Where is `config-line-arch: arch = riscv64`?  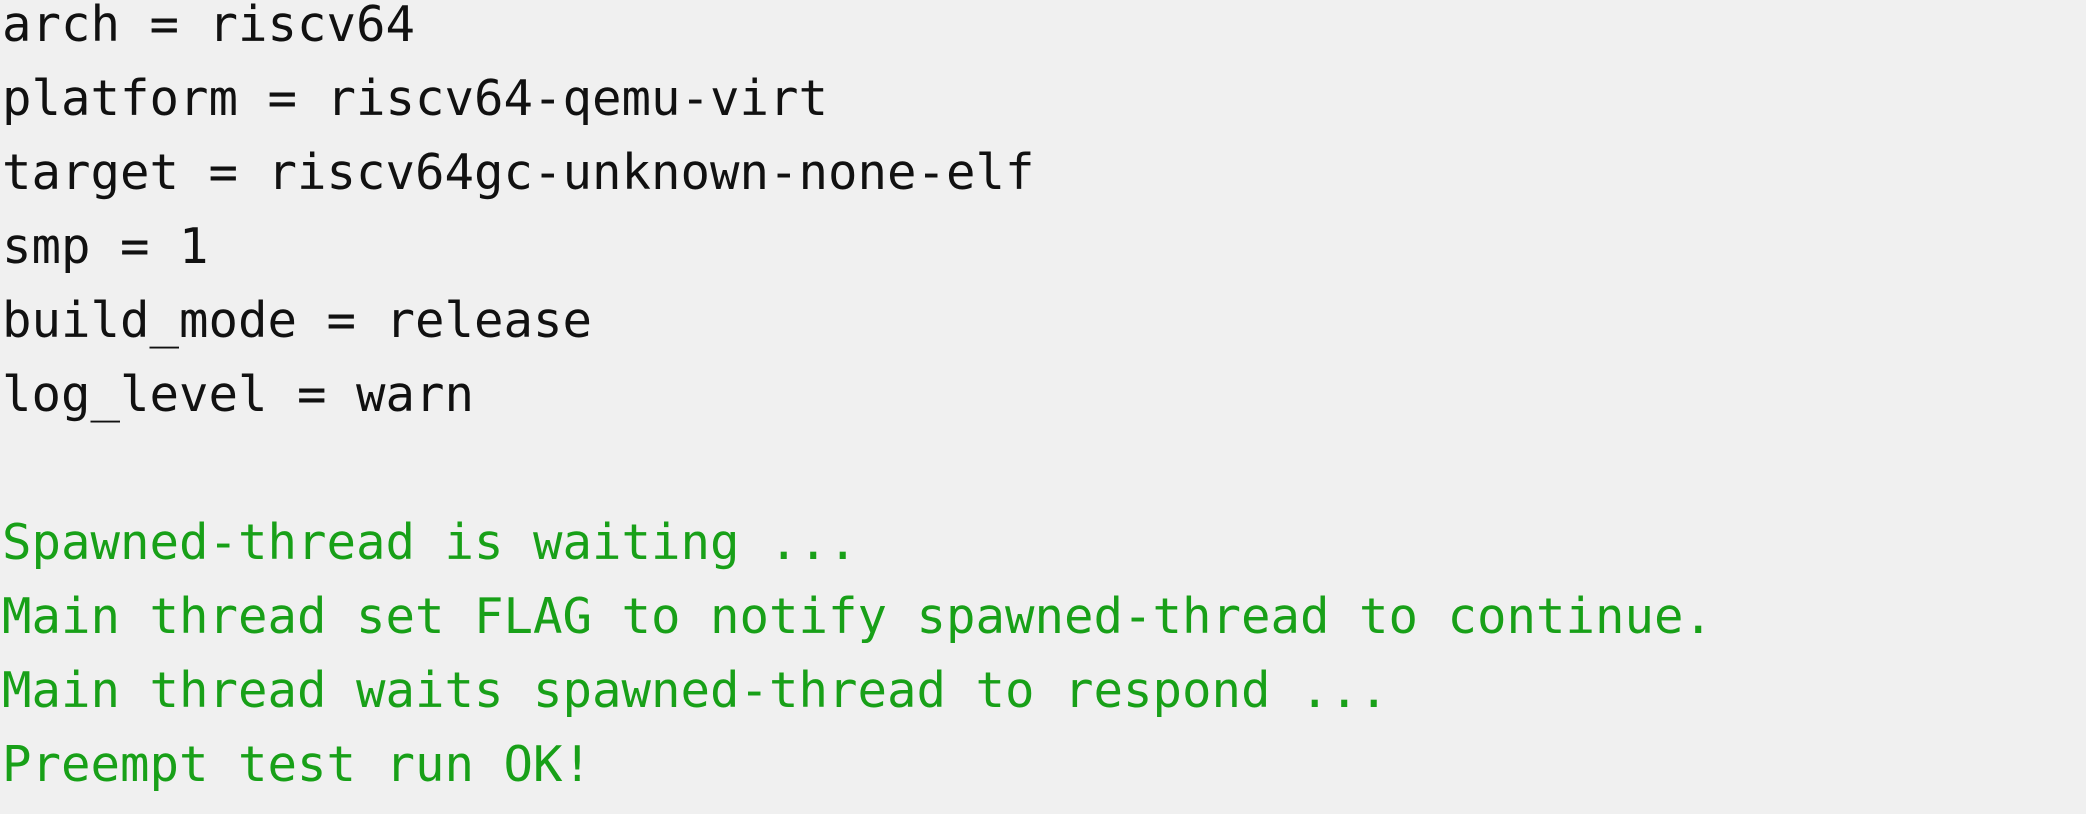
config-line-arch: arch = riscv64 is located at coordinates (209, 26).